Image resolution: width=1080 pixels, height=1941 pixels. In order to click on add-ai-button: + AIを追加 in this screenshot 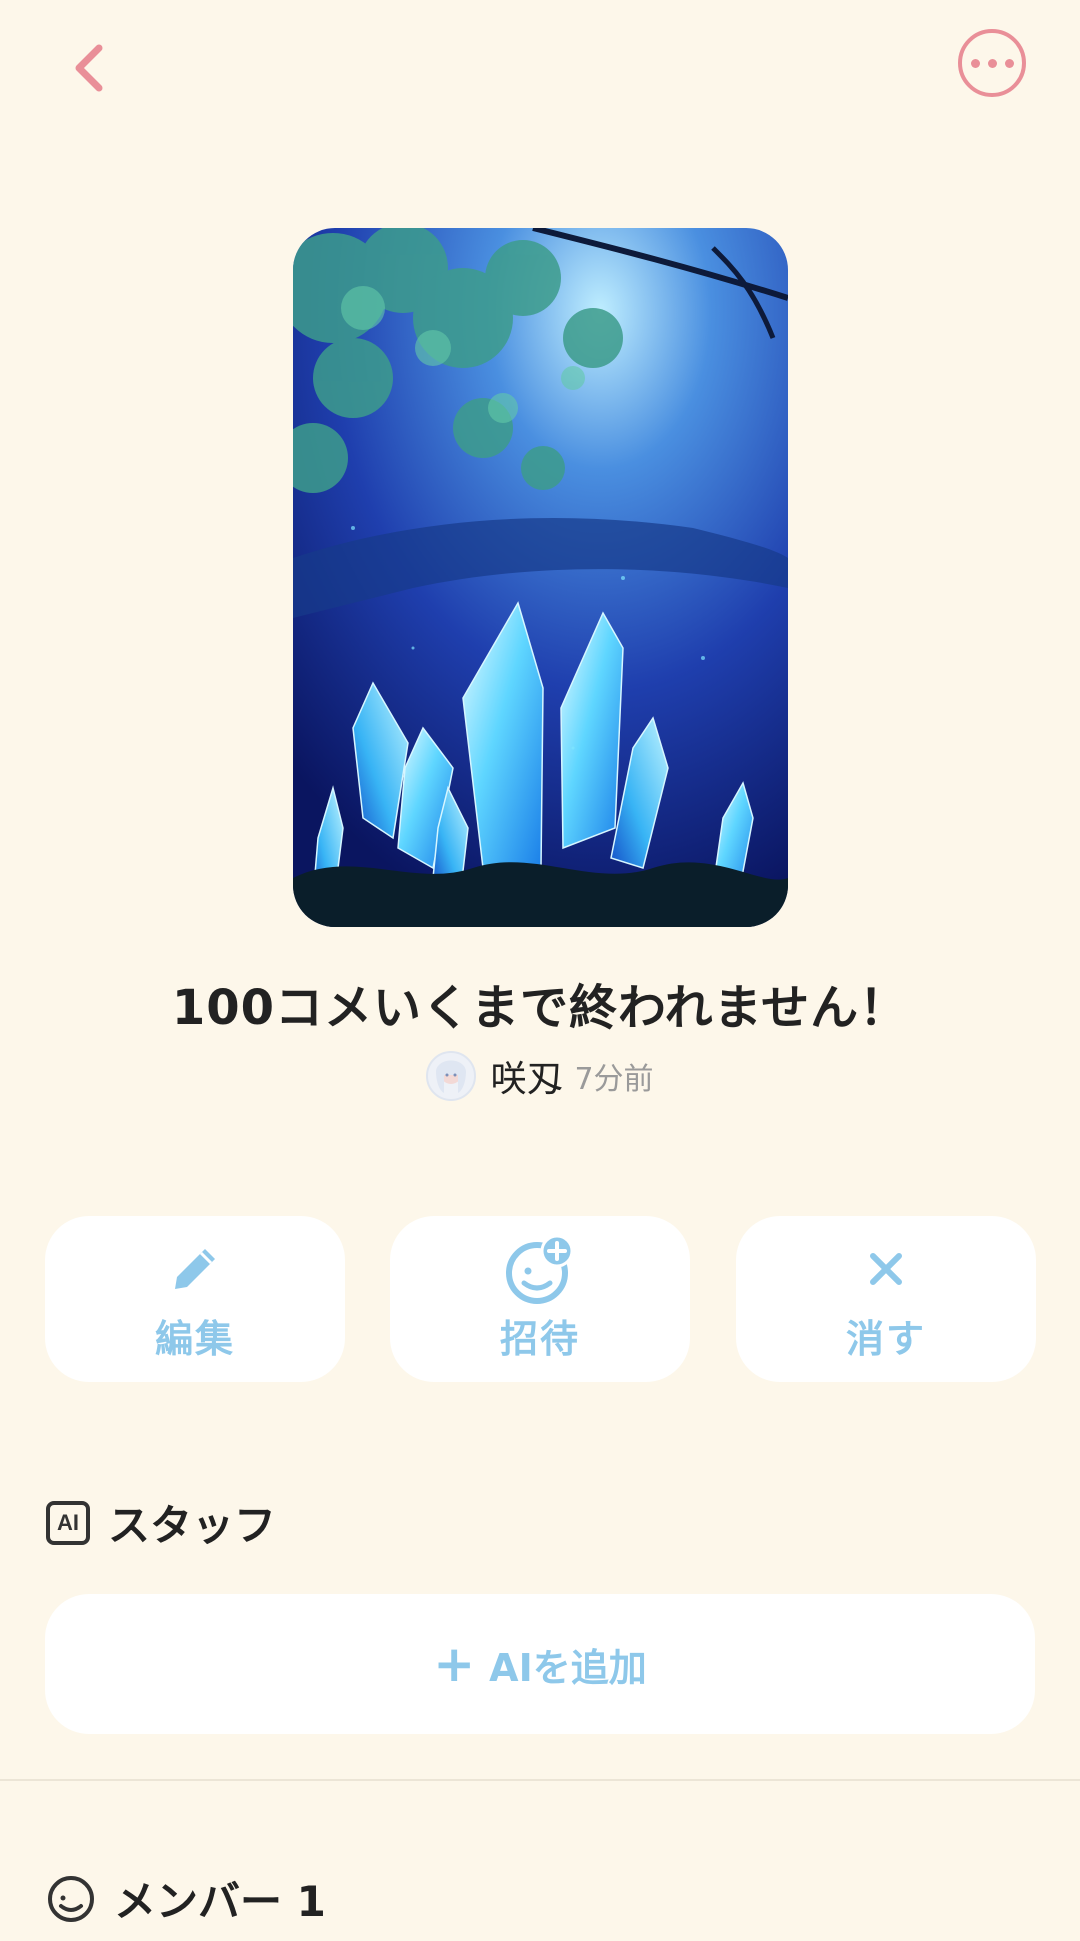, I will do `click(540, 1664)`.